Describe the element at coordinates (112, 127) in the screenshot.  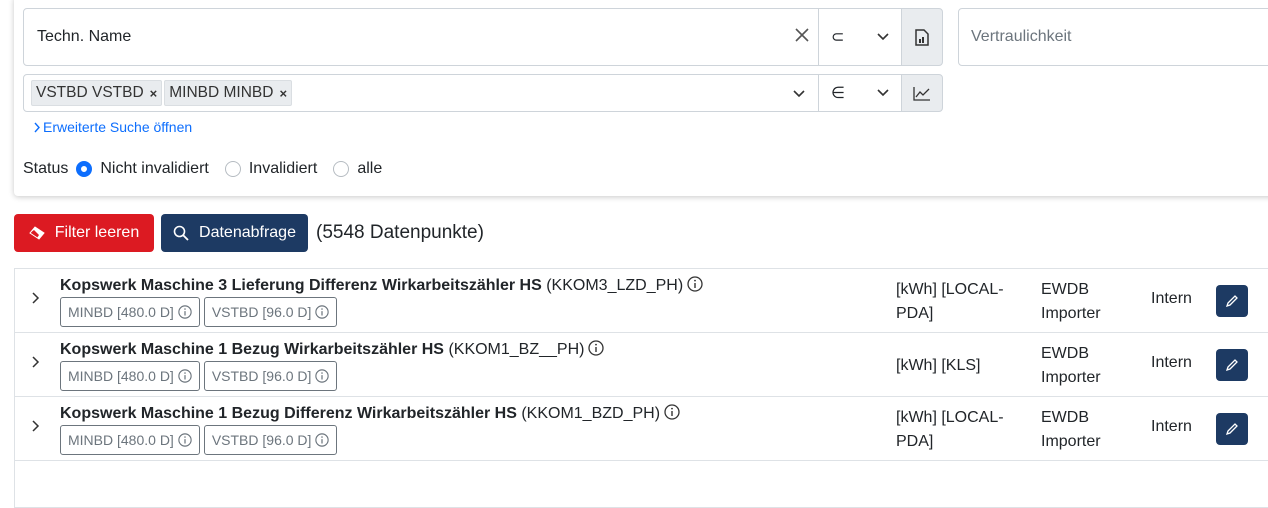
I see `advanced-search-link: Erweiterte Suche öffnen` at that location.